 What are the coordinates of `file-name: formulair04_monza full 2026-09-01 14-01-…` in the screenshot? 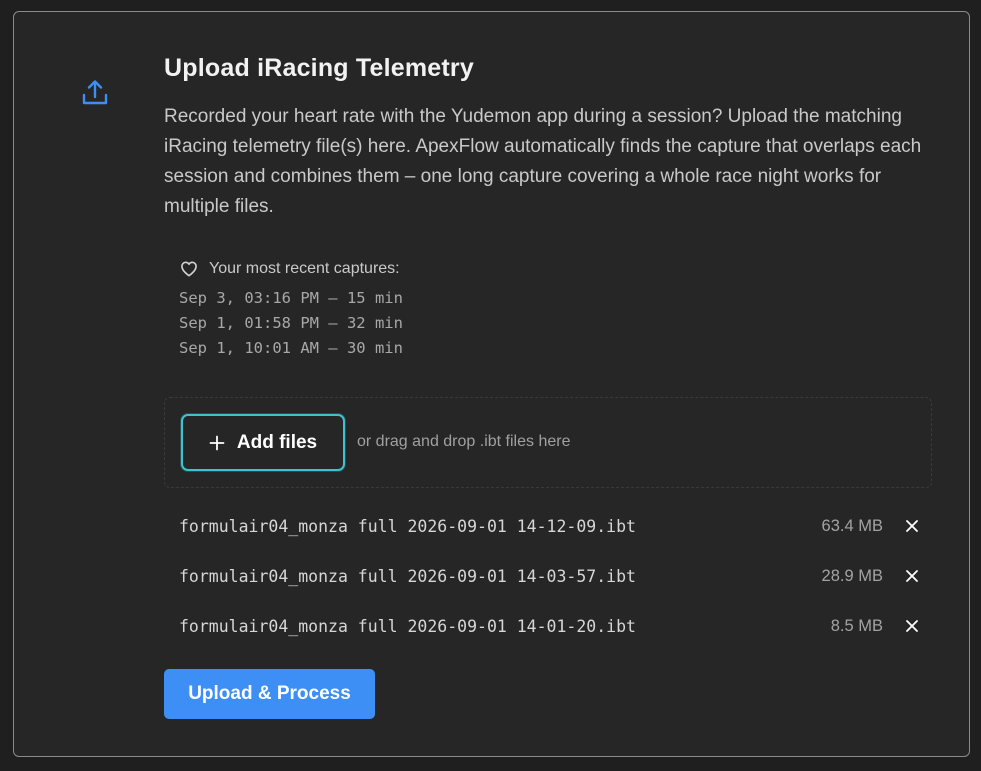 It's located at (407, 626).